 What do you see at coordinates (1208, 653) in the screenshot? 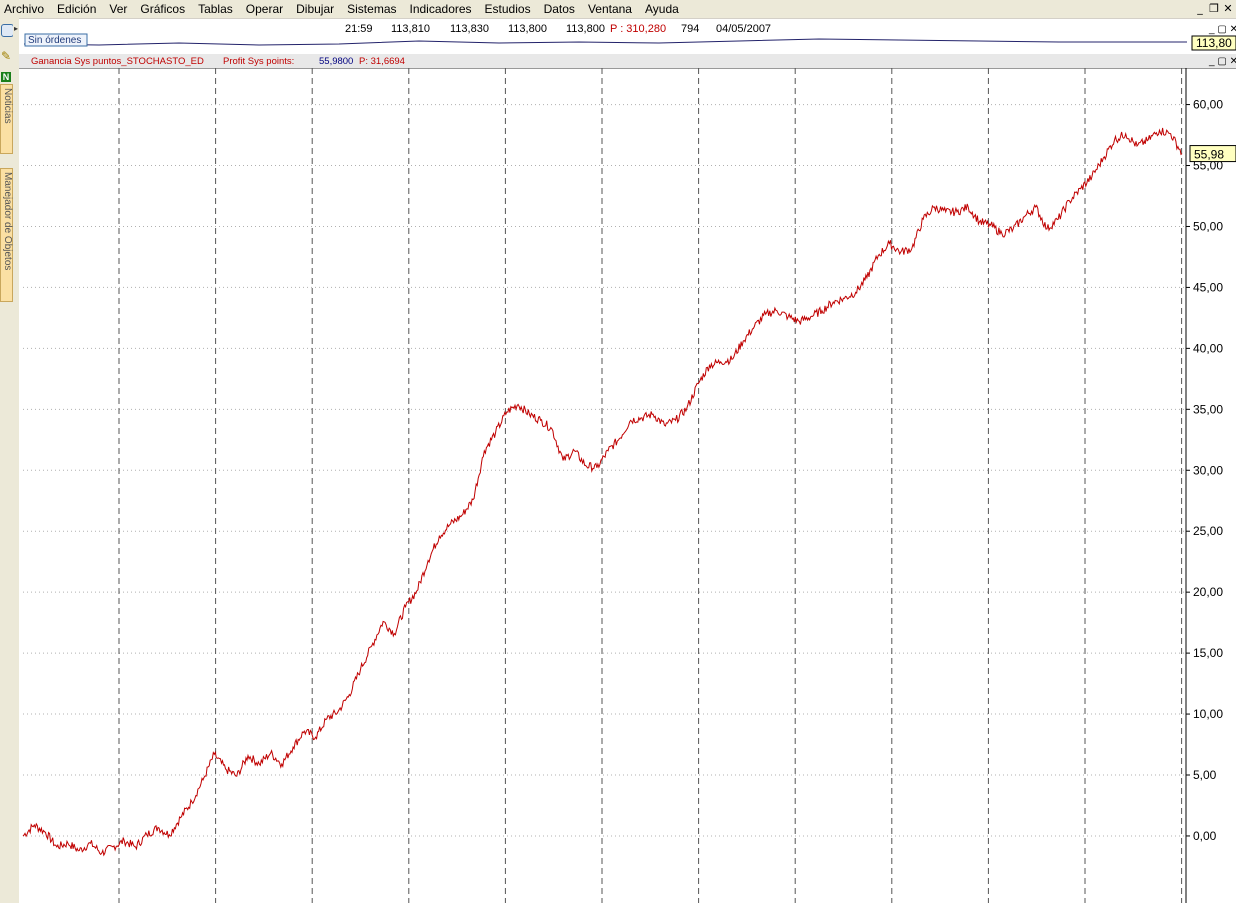
I see `y-tick-label: 15,00` at bounding box center [1208, 653].